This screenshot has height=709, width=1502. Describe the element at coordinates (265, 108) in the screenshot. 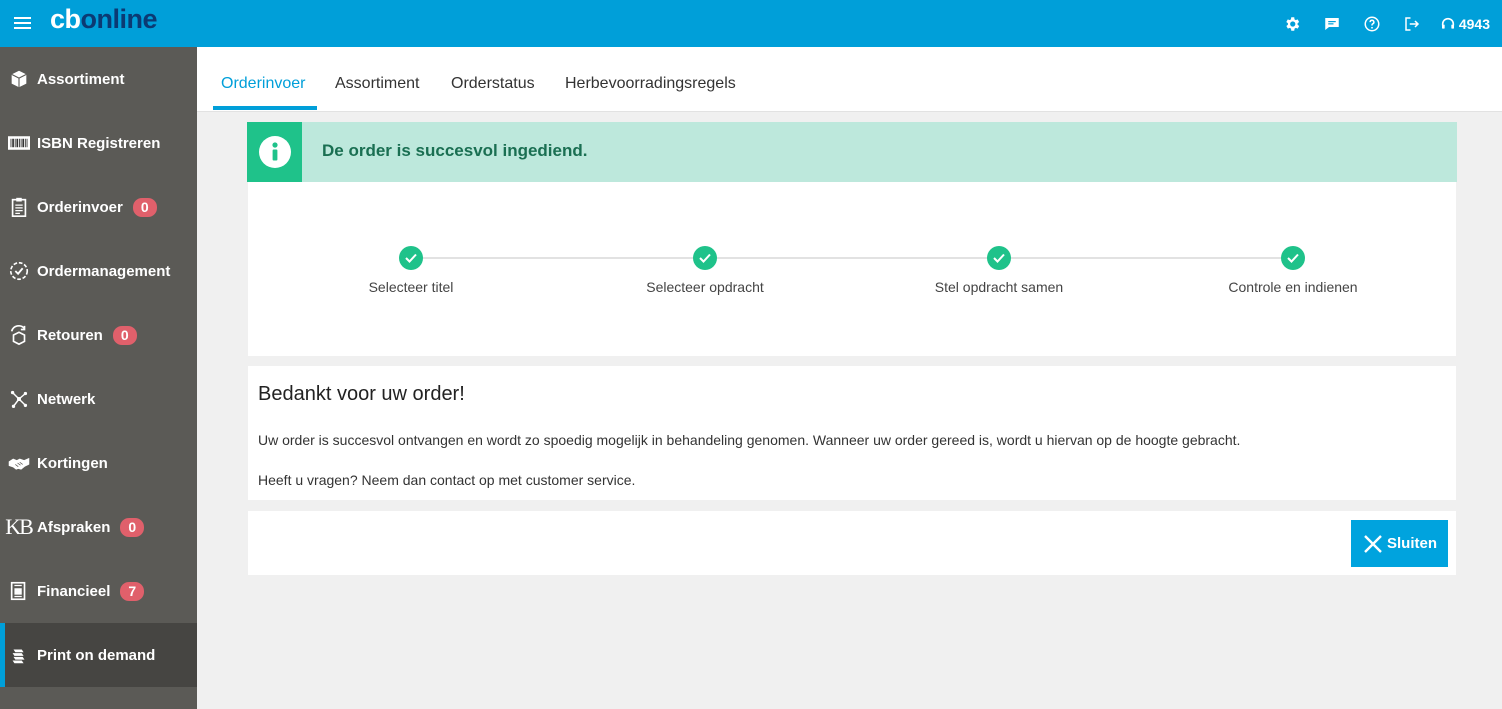

I see `active-tab-indicator` at that location.